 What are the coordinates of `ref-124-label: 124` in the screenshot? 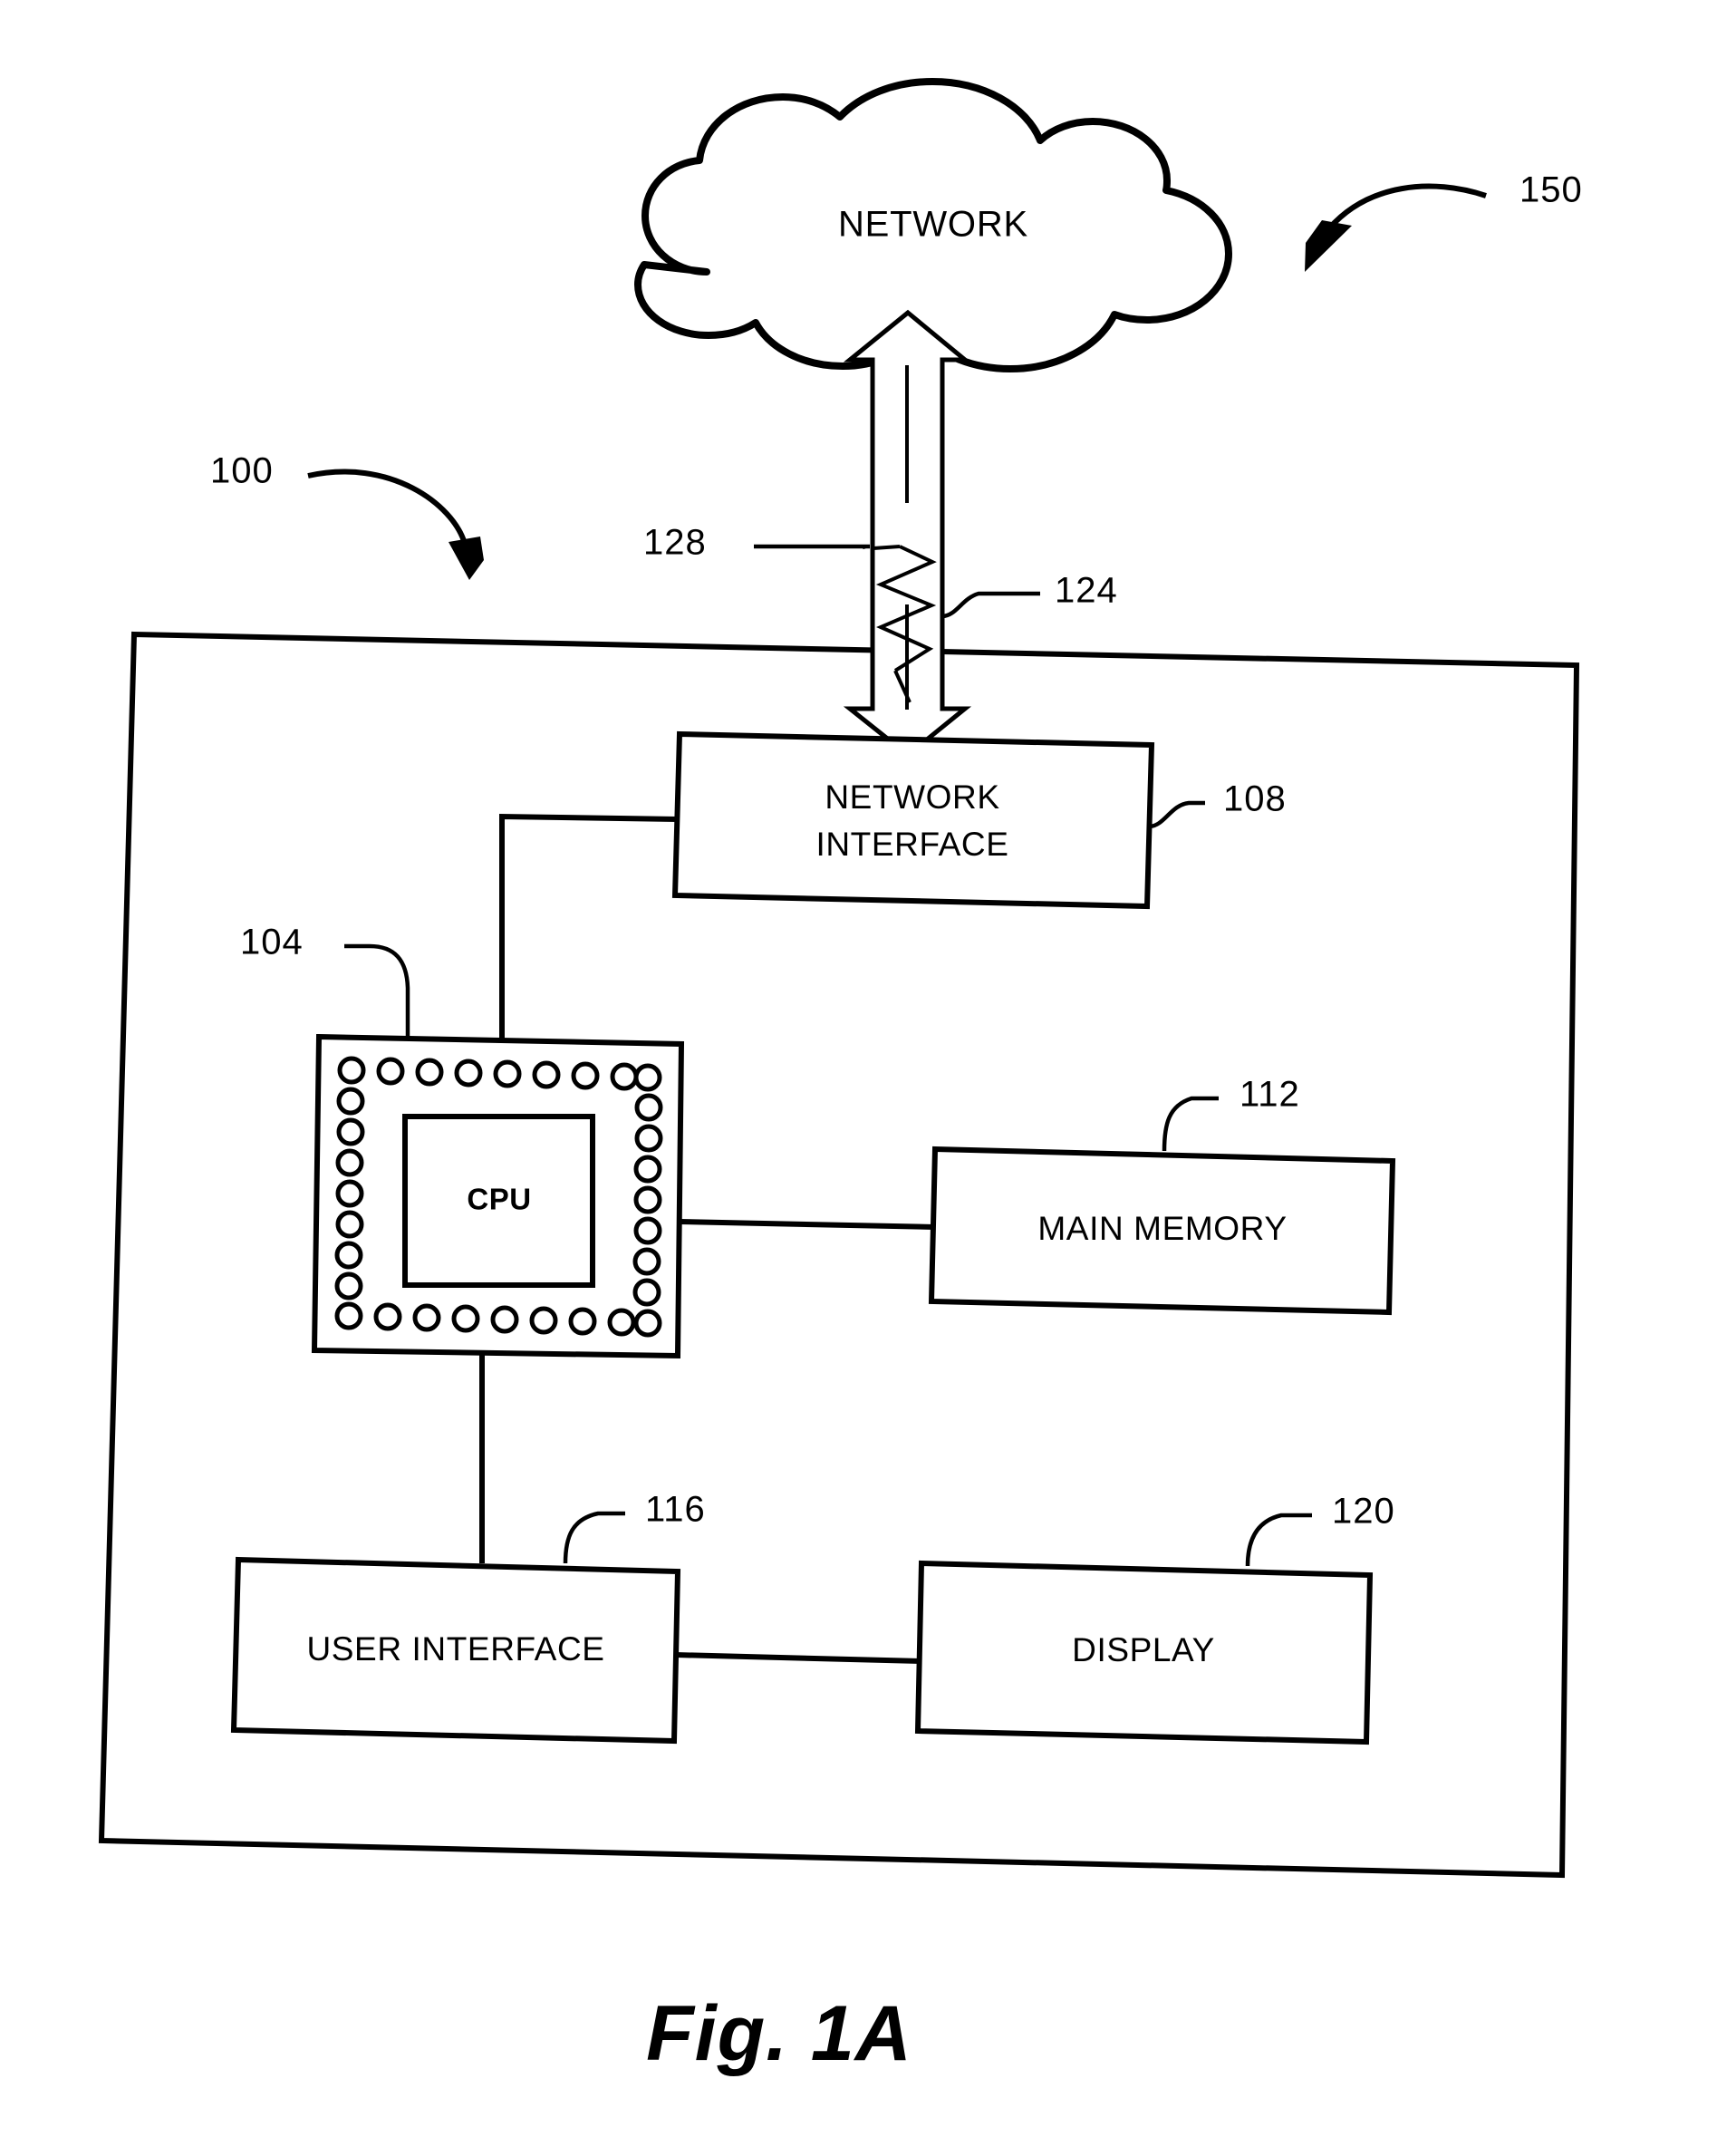 It's located at (1086, 591).